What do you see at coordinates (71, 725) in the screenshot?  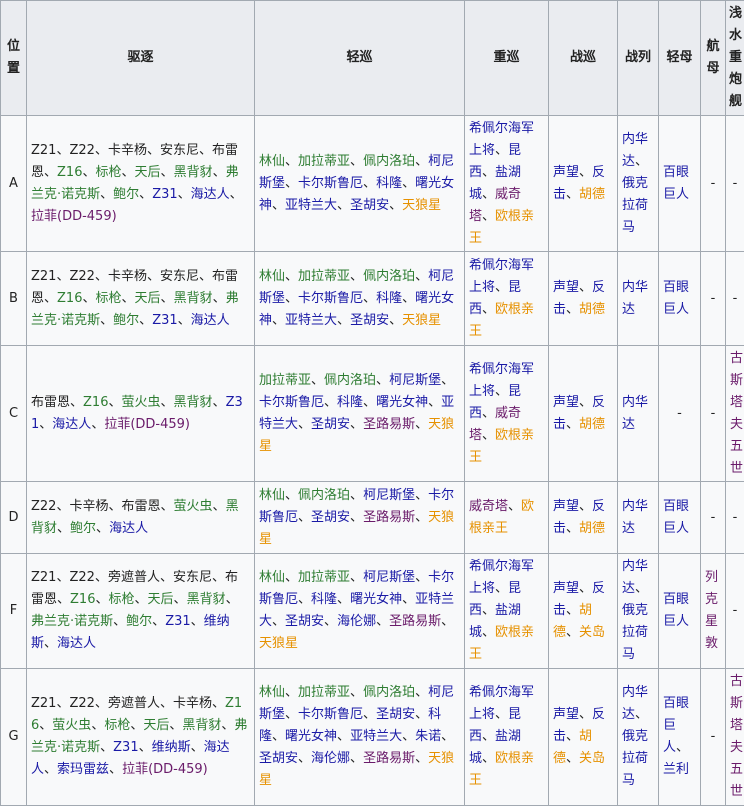 I see `ship-name: 萤火虫` at bounding box center [71, 725].